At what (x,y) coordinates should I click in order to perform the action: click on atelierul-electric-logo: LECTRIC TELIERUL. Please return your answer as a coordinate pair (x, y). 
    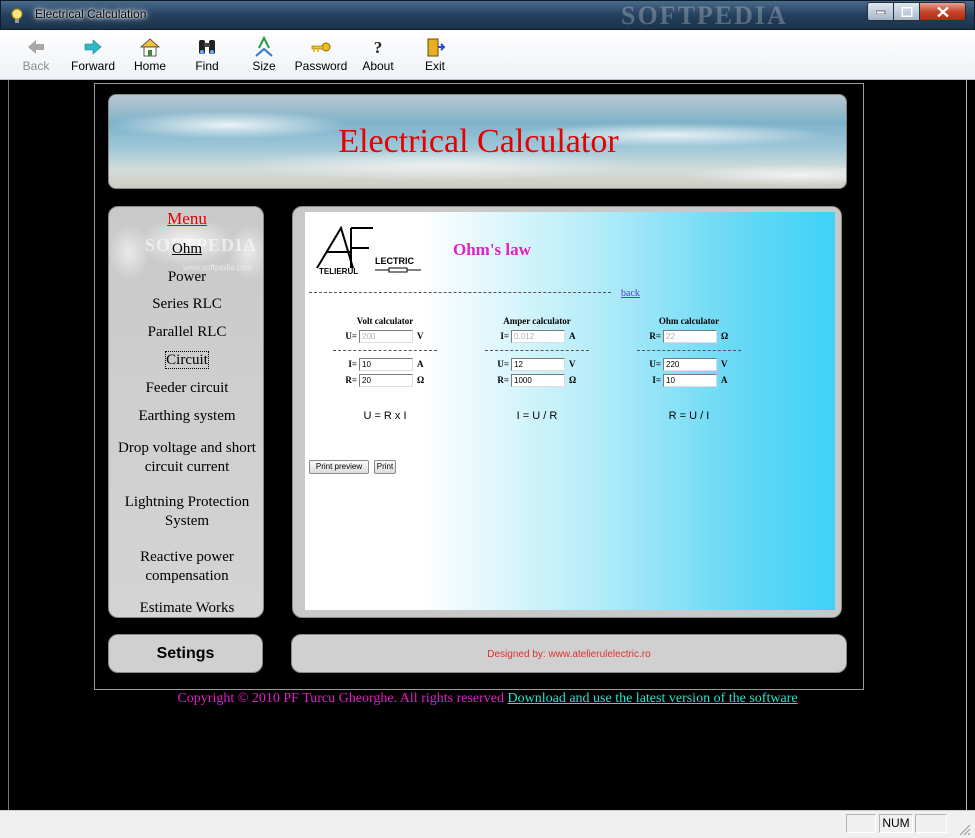
    Looking at the image, I should click on (368, 250).